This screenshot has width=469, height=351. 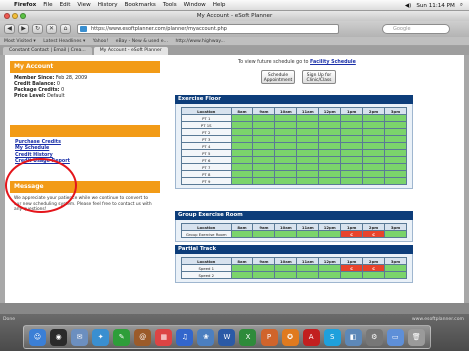 What do you see at coordinates (206, 337) in the screenshot?
I see `iphoto-icon: ❀` at bounding box center [206, 337].